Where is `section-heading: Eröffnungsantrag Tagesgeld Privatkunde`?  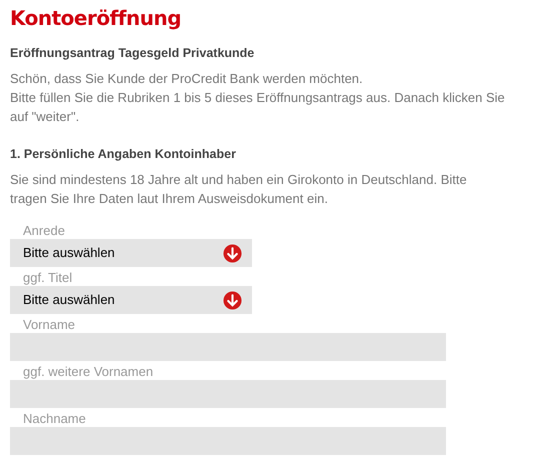
section-heading: Eröffnungsantrag Tagesgeld Privatkunde is located at coordinates (133, 53).